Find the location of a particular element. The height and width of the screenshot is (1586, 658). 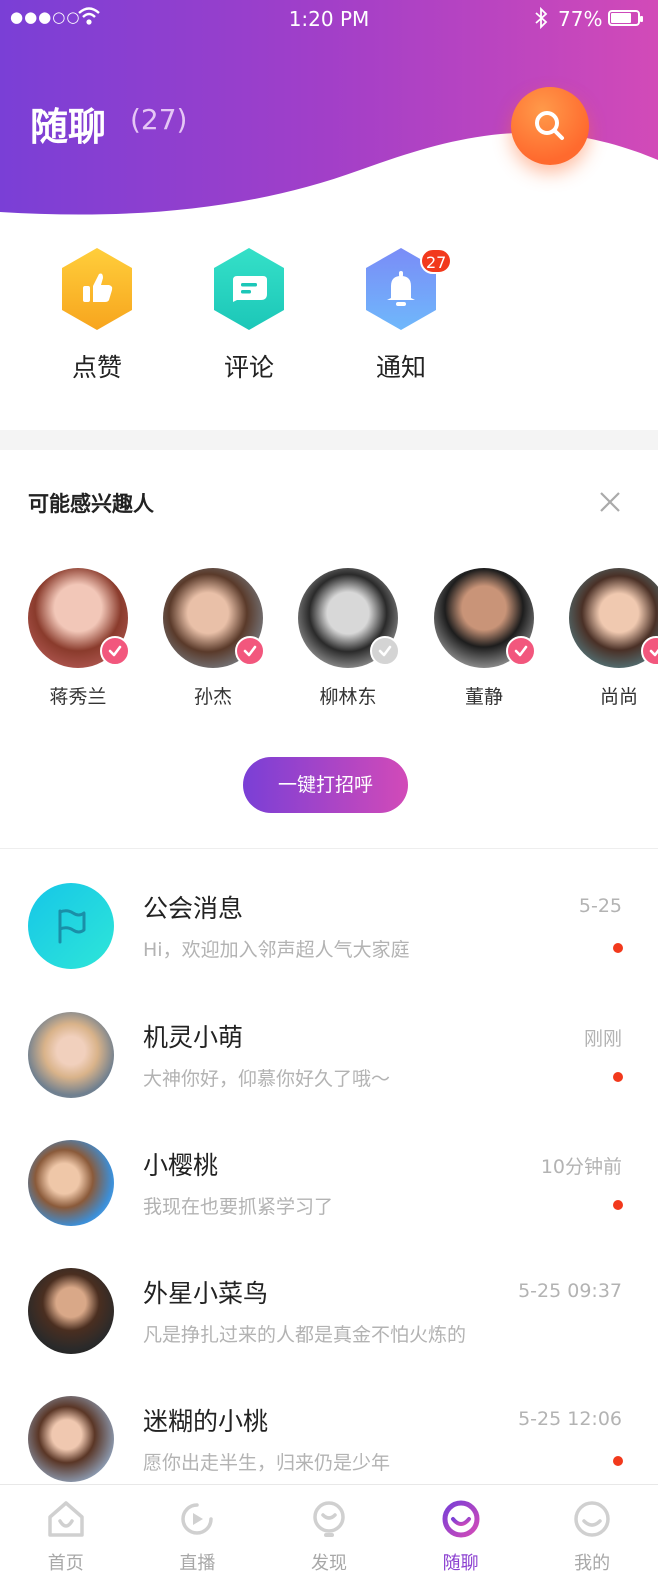

message-preview: 大神你好，仰慕你好久了哦～ is located at coordinates (267, 1079).